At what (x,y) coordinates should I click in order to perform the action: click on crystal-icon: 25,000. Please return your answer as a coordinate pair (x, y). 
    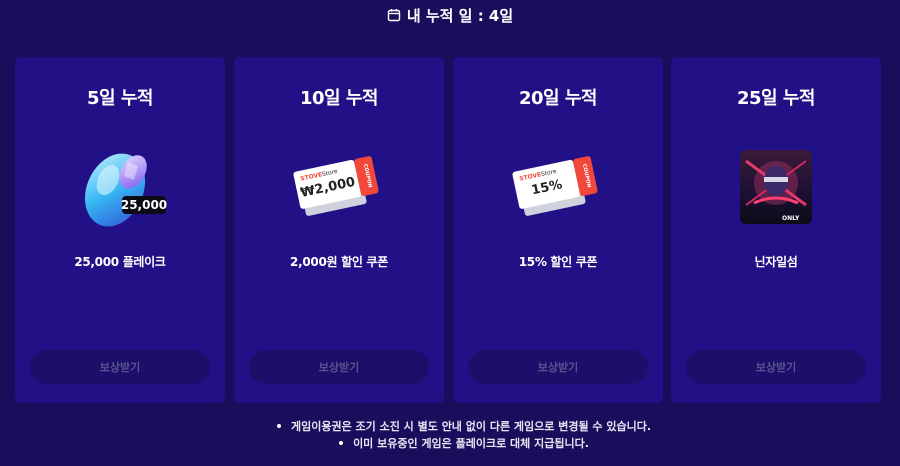
    Looking at the image, I should click on (125, 190).